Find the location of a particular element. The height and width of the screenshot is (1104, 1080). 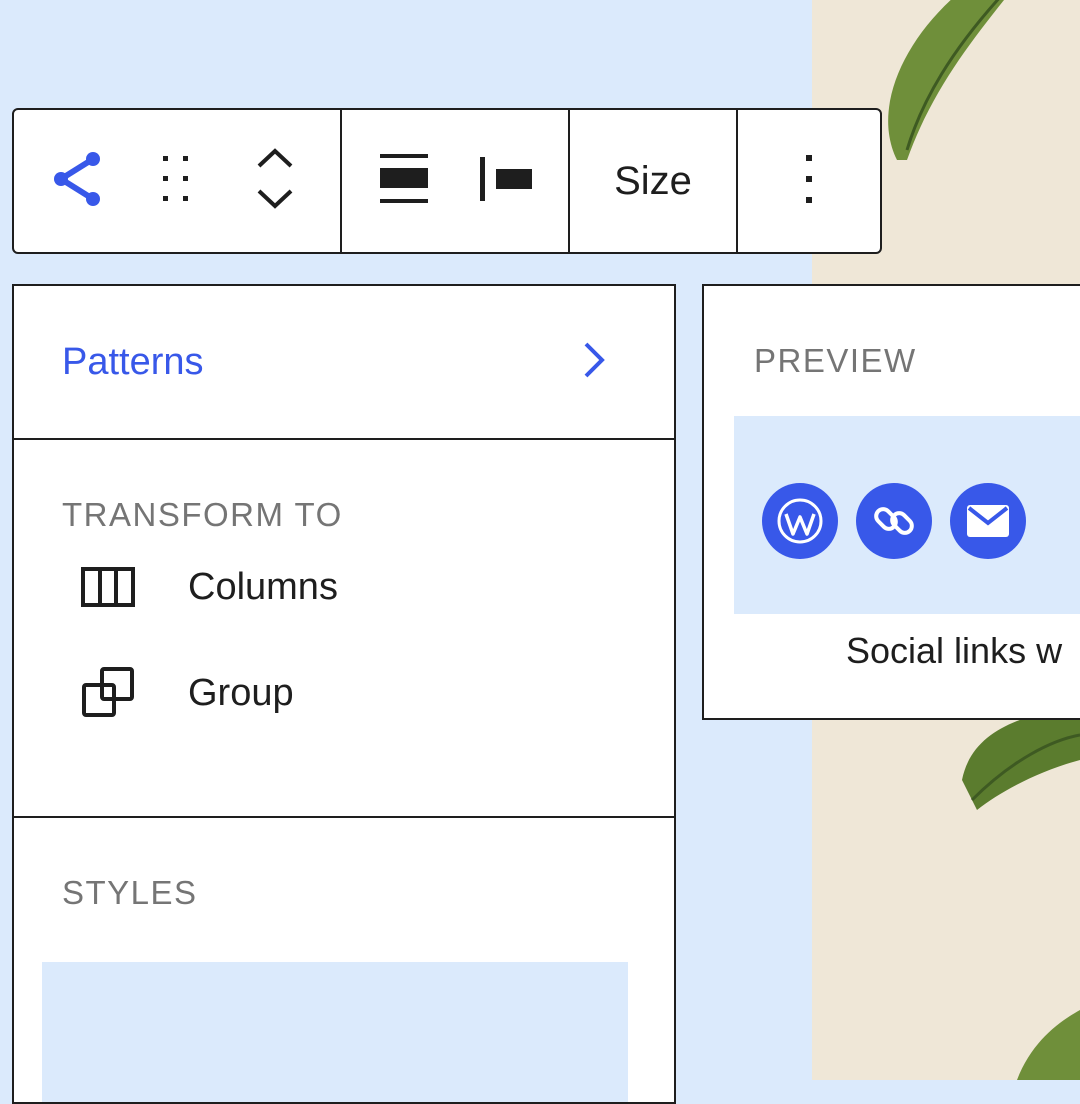

drag-handle-icon is located at coordinates (176, 181).